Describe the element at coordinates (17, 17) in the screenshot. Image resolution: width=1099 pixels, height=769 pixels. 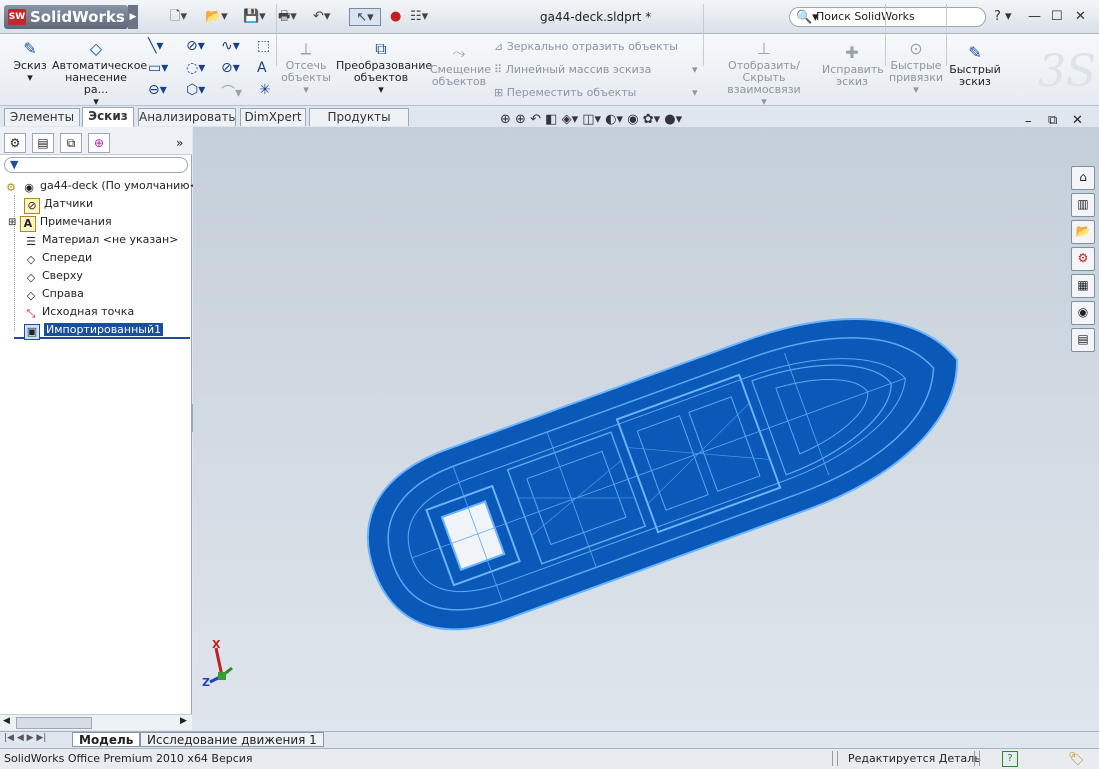
I see `sw-logo-icon: SW` at that location.